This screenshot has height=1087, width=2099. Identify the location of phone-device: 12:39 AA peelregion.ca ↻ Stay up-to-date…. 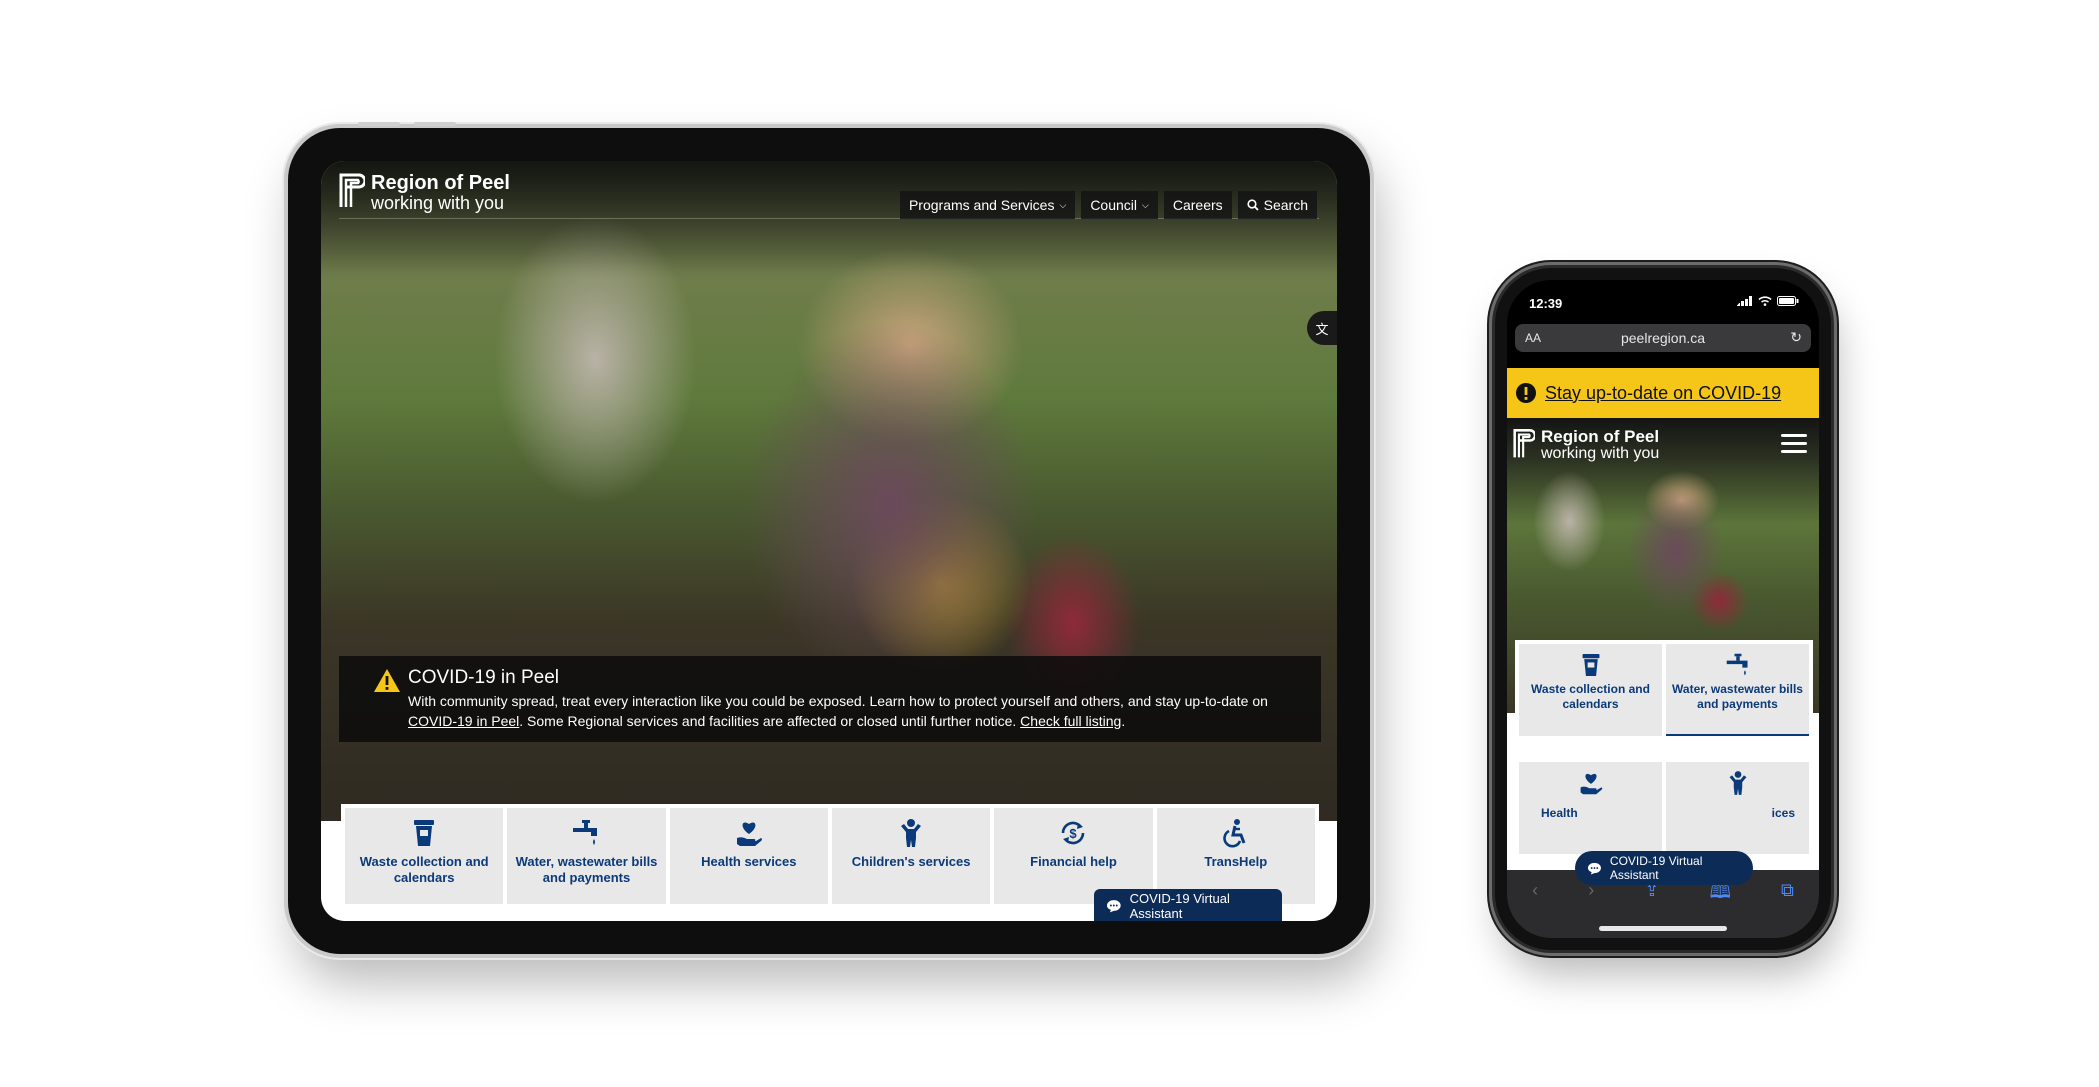
(1663, 609).